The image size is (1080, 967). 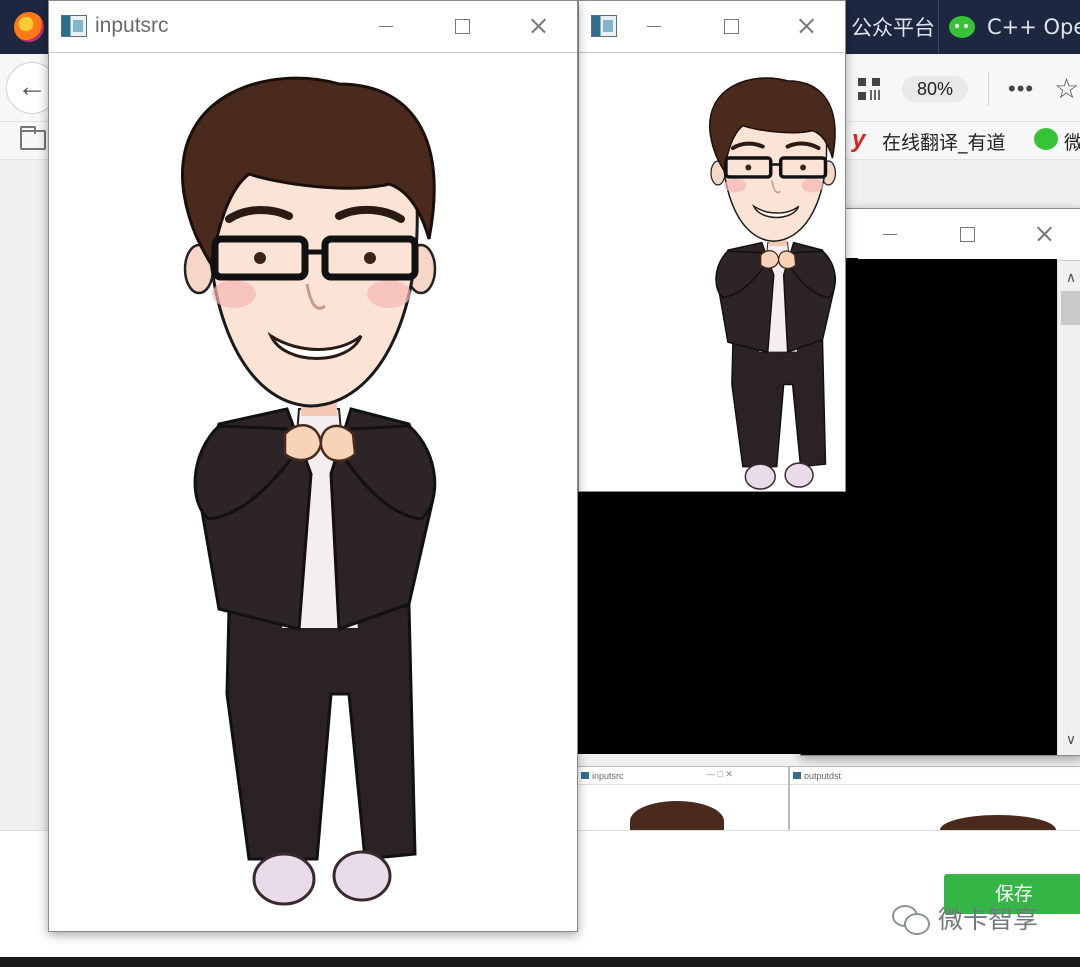 What do you see at coordinates (712, 27) in the screenshot?
I see `window-titlebar` at bounding box center [712, 27].